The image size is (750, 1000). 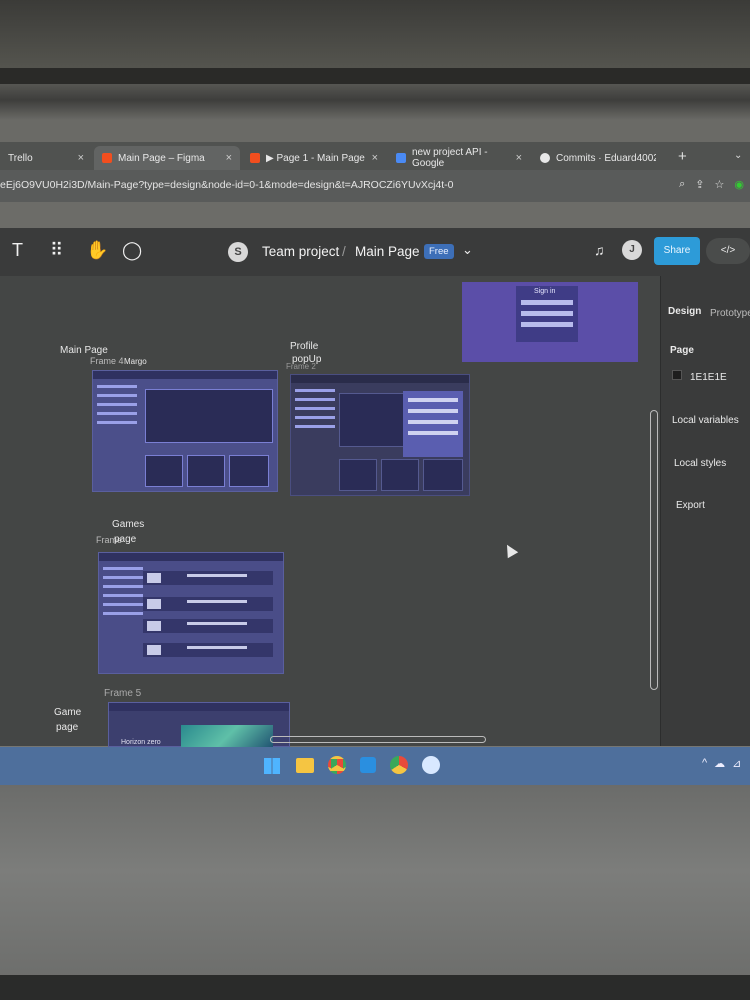 What do you see at coordinates (368, 765) in the screenshot?
I see `vscode-icon` at bounding box center [368, 765].